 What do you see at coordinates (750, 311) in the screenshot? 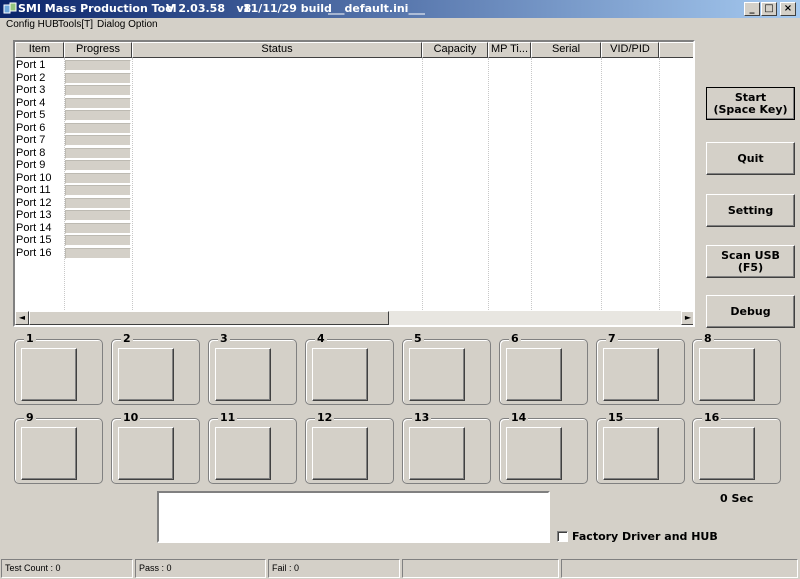
I see `debug-button: Debug` at bounding box center [750, 311].